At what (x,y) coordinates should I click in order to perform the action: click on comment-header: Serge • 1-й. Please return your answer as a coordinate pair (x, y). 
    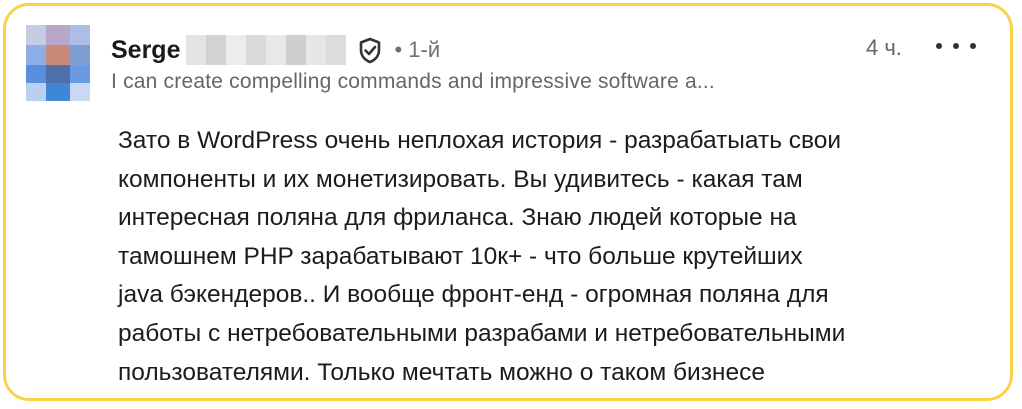
    Looking at the image, I should click on (275, 50).